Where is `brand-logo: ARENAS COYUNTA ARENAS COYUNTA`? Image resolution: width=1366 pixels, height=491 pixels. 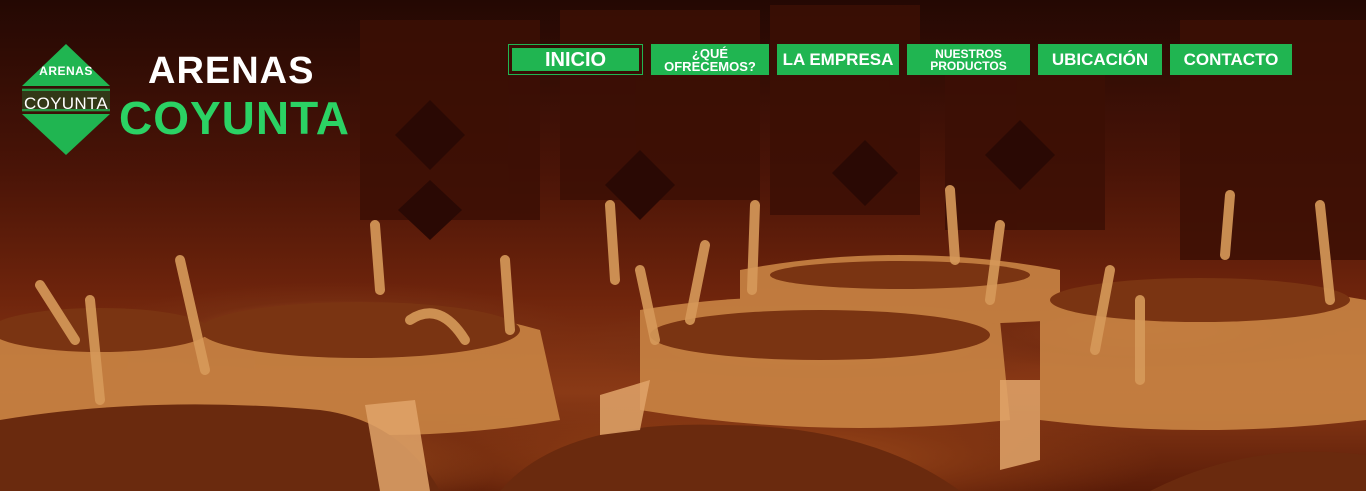
brand-logo: ARENAS COYUNTA ARENAS COYUNTA is located at coordinates (185, 99).